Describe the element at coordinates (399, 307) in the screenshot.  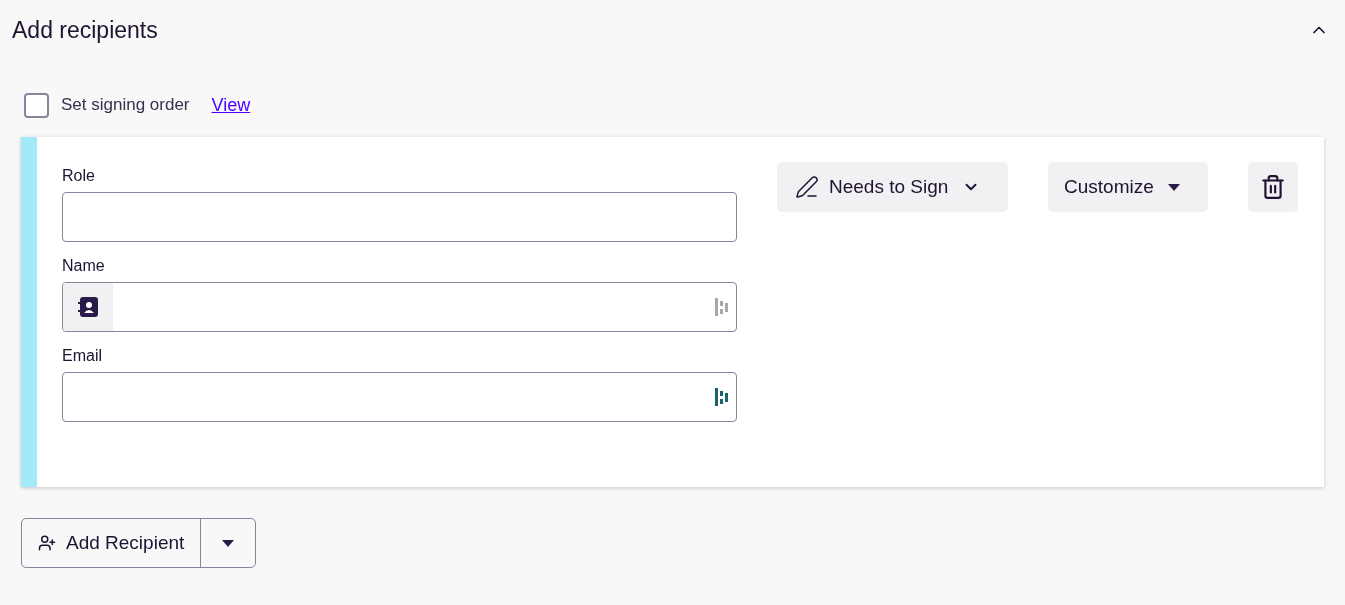
I see `name-field` at that location.